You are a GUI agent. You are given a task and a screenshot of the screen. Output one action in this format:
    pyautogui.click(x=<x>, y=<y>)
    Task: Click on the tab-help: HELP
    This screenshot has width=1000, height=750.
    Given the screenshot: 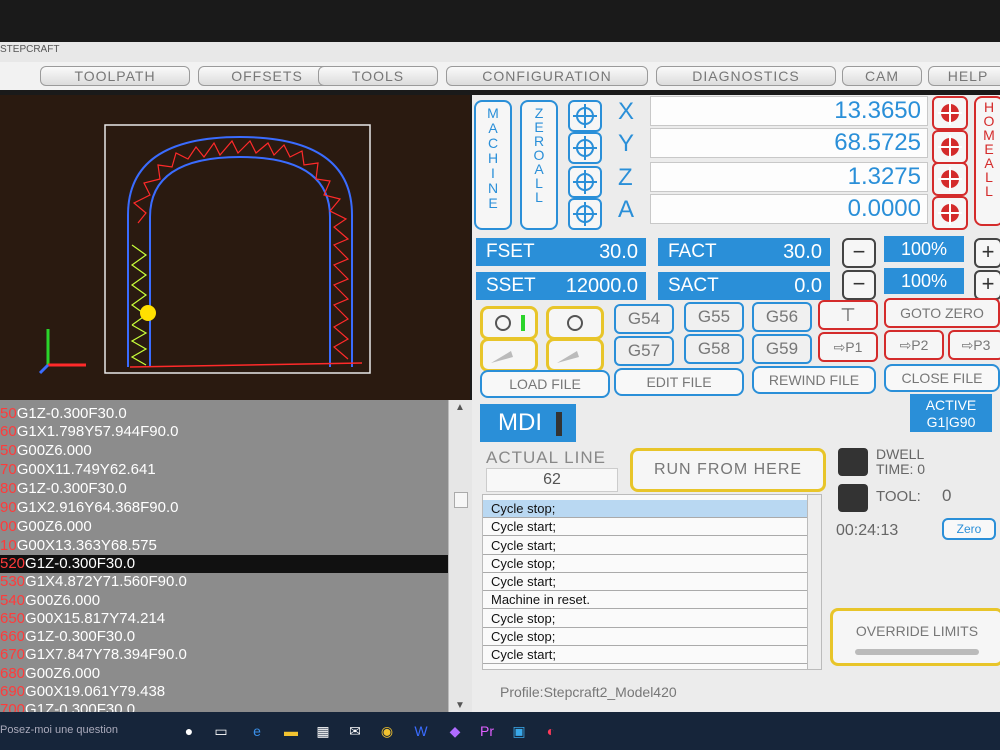 What is the action you would take?
    pyautogui.click(x=964, y=76)
    